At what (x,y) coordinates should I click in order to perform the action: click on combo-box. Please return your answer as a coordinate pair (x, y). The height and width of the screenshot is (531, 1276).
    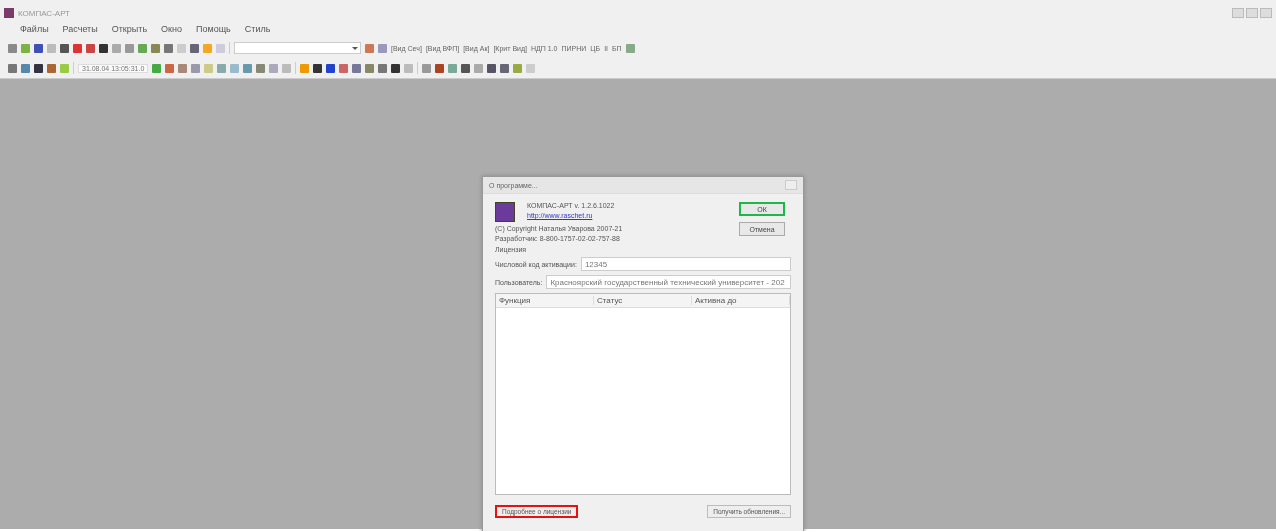
    Looking at the image, I should click on (297, 48).